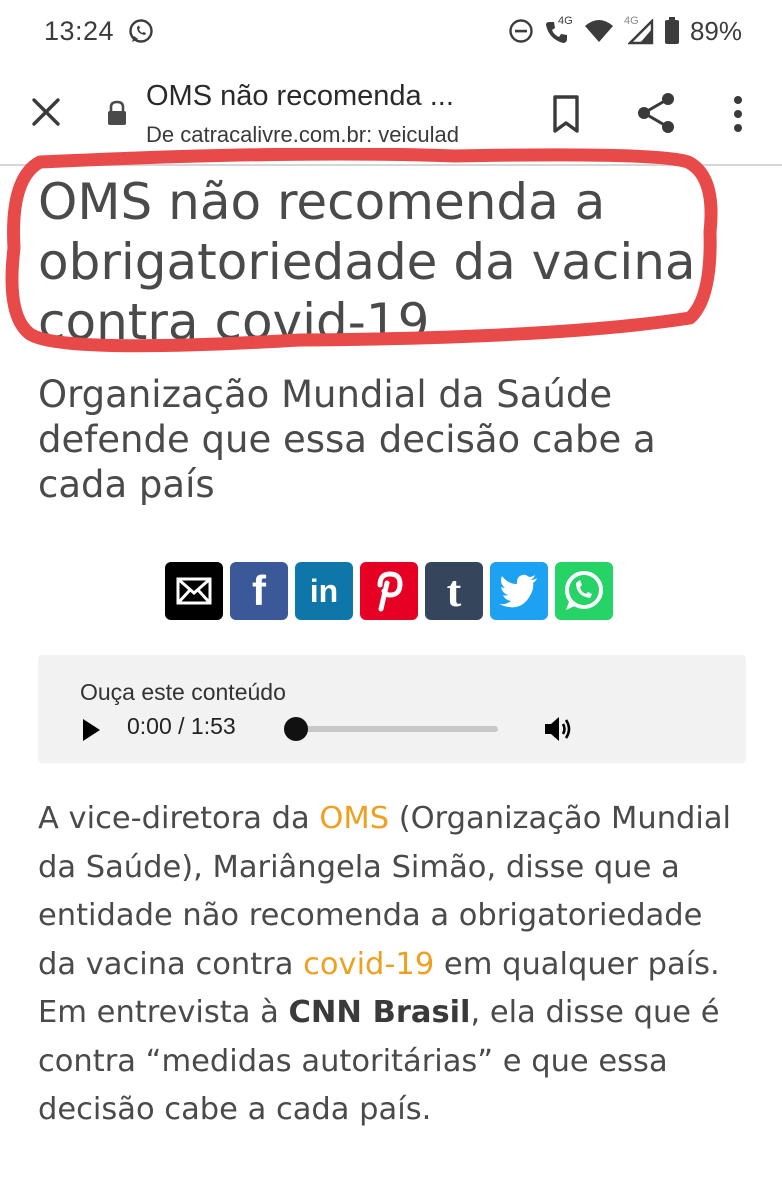 This screenshot has width=782, height=1200. What do you see at coordinates (91, 730) in the screenshot?
I see `play-icon` at bounding box center [91, 730].